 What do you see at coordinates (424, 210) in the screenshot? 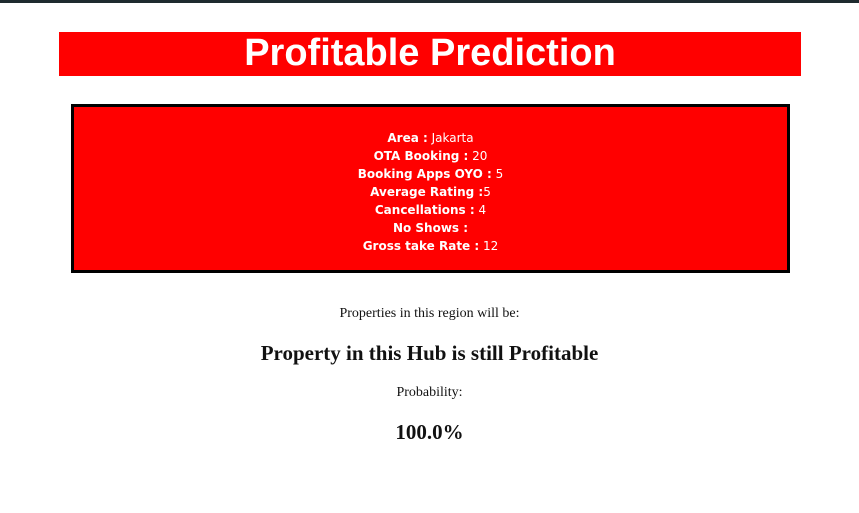
I see `info-label: Cancellations :` at bounding box center [424, 210].